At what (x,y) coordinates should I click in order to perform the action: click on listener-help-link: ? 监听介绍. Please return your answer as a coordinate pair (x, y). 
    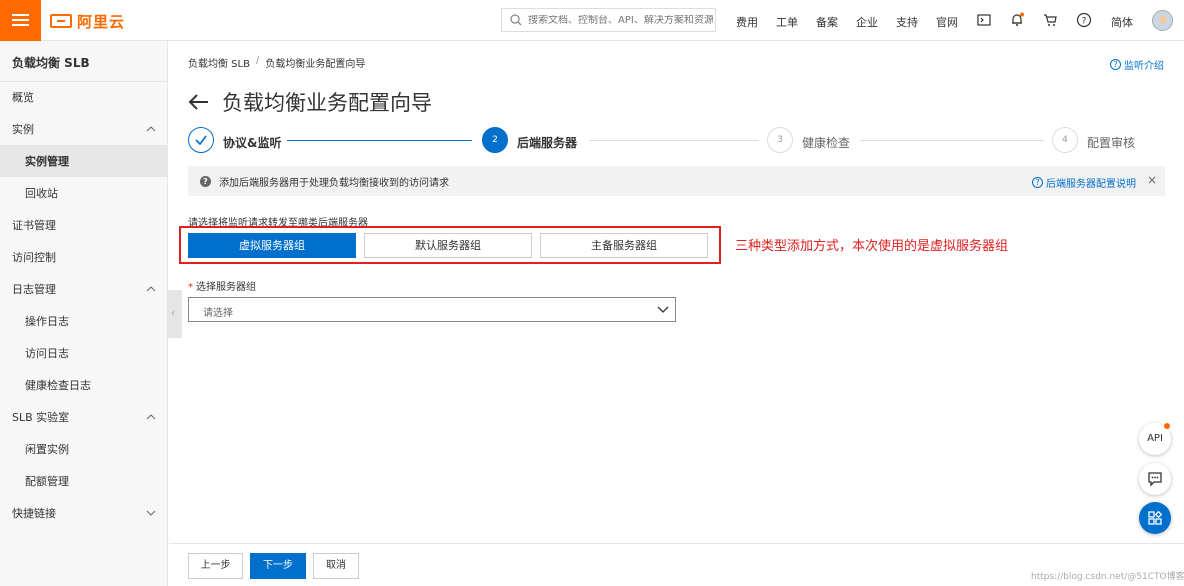
    Looking at the image, I should click on (1137, 64).